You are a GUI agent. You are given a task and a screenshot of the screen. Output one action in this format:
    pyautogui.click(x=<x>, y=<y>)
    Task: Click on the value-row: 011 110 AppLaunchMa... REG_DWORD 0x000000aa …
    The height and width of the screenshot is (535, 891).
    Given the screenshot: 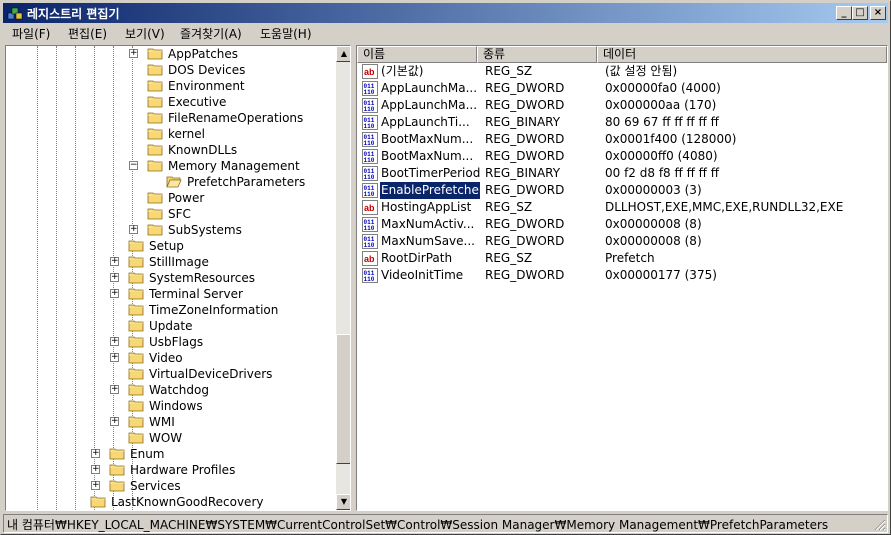 What is the action you would take?
    pyautogui.click(x=622, y=105)
    